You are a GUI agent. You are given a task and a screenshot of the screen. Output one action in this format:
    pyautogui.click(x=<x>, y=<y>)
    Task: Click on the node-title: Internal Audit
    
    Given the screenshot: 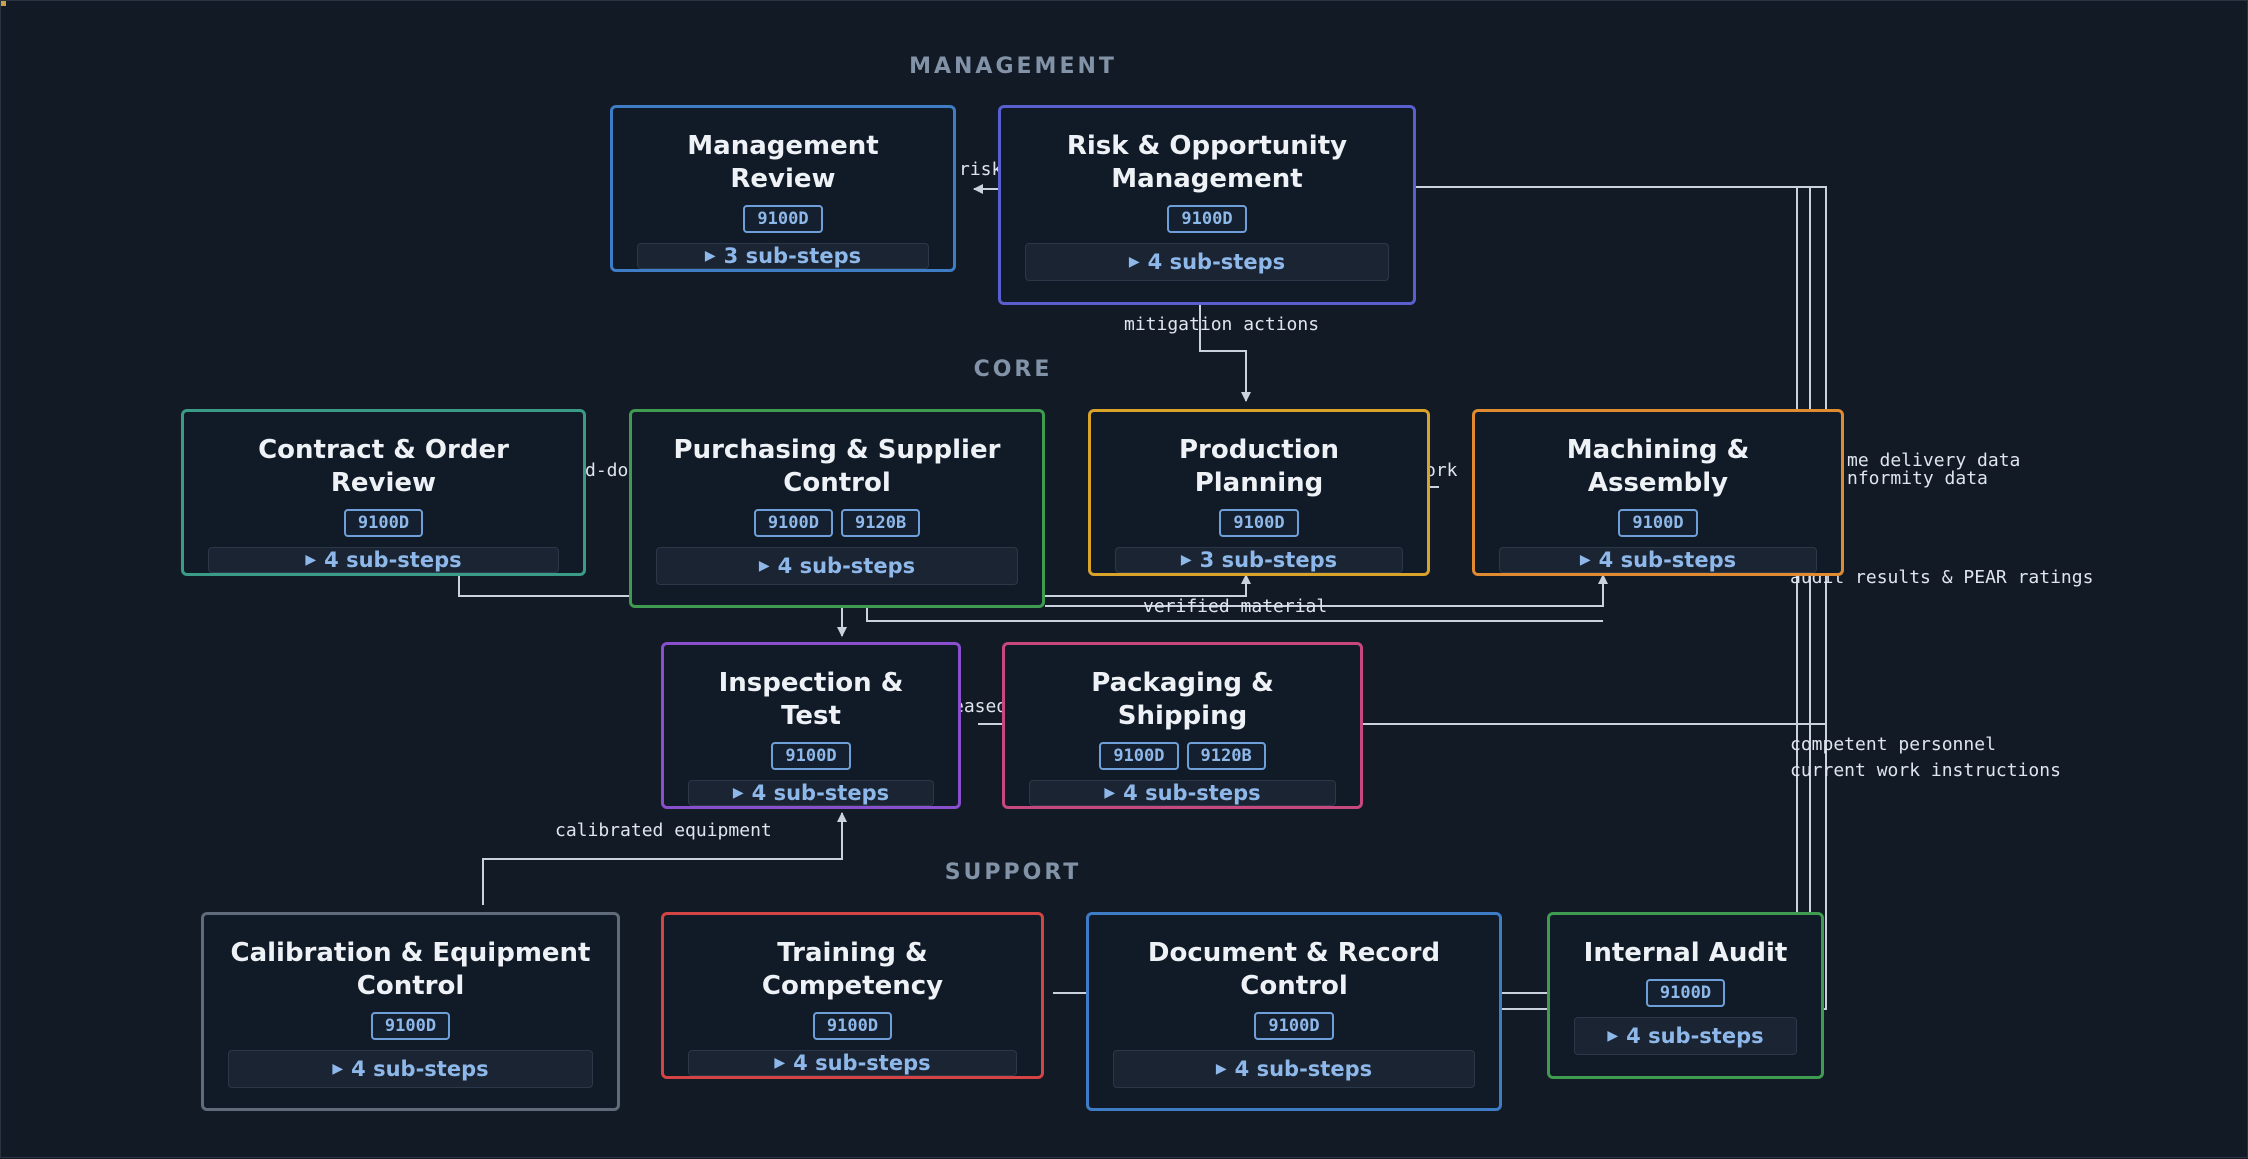 What is the action you would take?
    pyautogui.click(x=1685, y=953)
    